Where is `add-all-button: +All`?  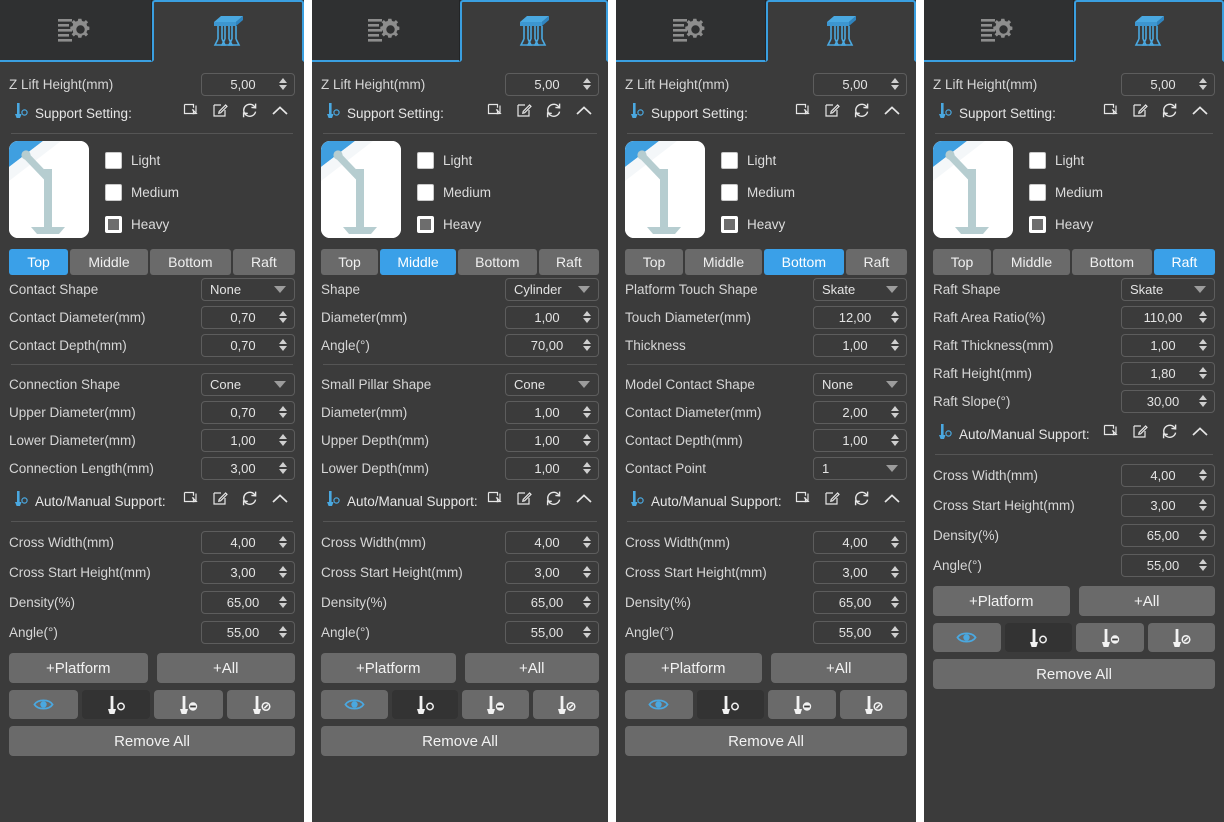 add-all-button: +All is located at coordinates (225, 668).